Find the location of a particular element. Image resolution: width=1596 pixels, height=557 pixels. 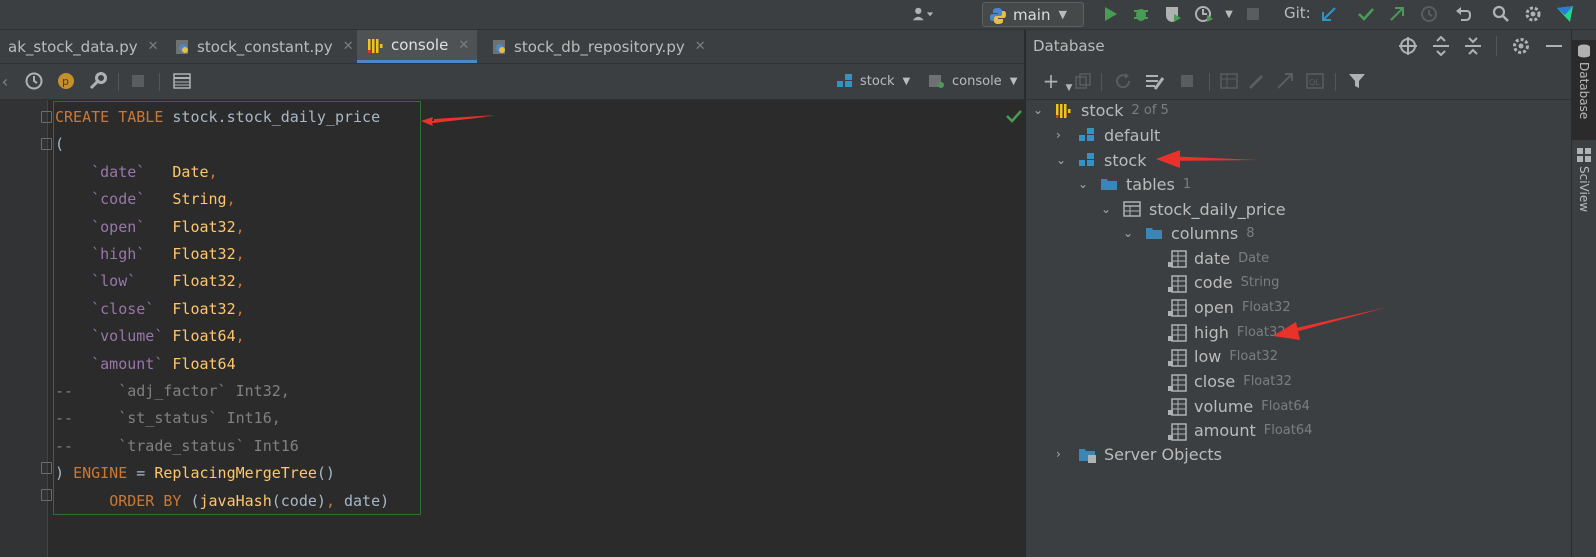

code-line: `amount` Float64 is located at coordinates (145, 364).